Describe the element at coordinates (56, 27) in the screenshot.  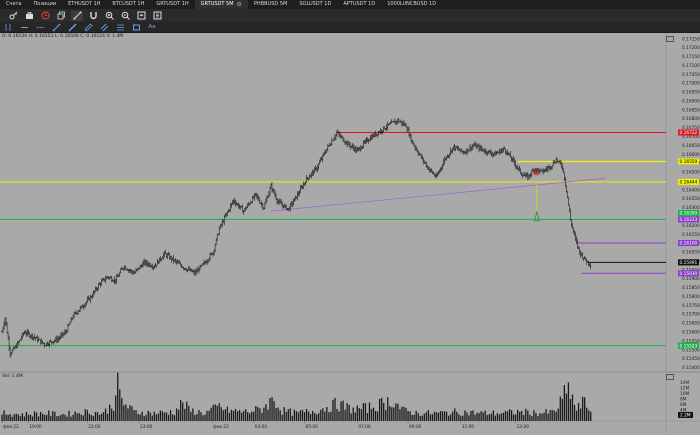
I see `trend-line-button` at that location.